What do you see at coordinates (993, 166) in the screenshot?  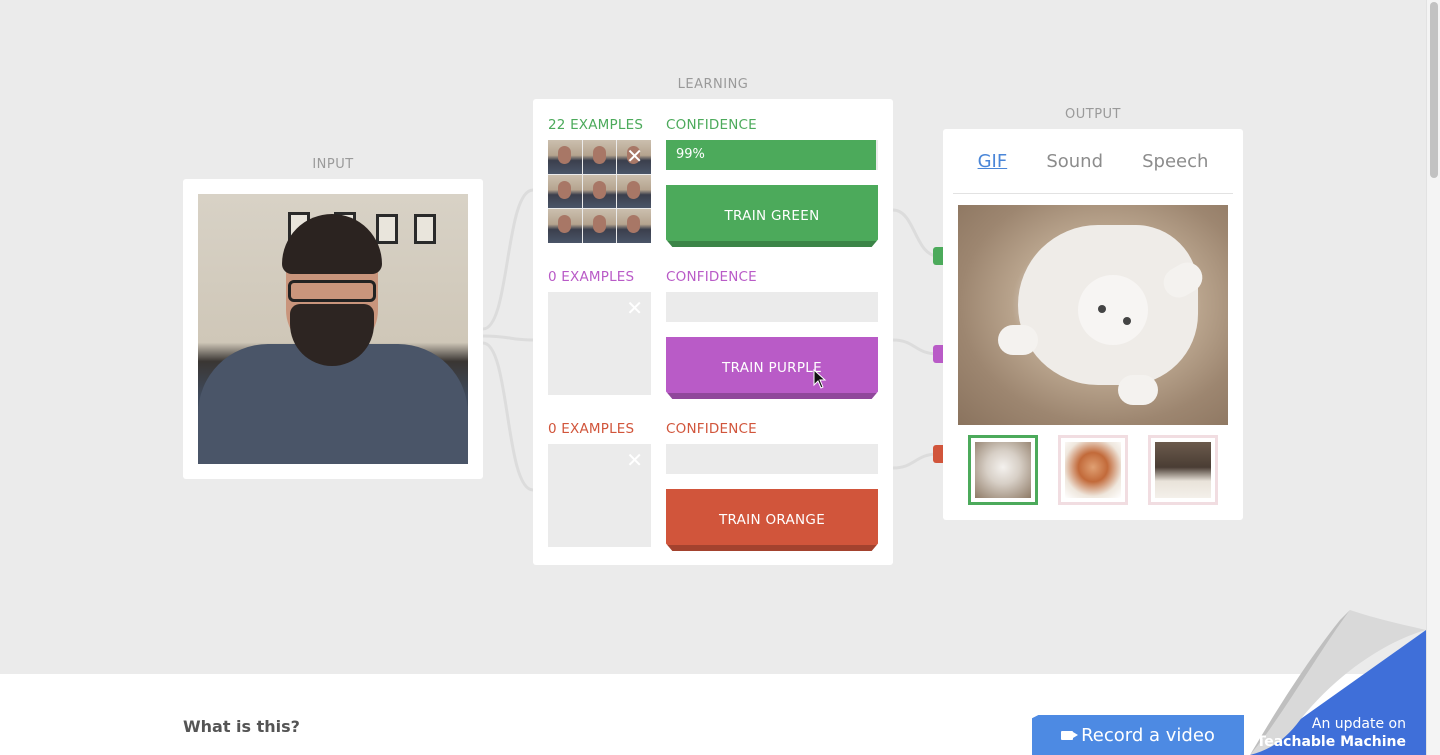 I see `tab-gif: GIF` at bounding box center [993, 166].